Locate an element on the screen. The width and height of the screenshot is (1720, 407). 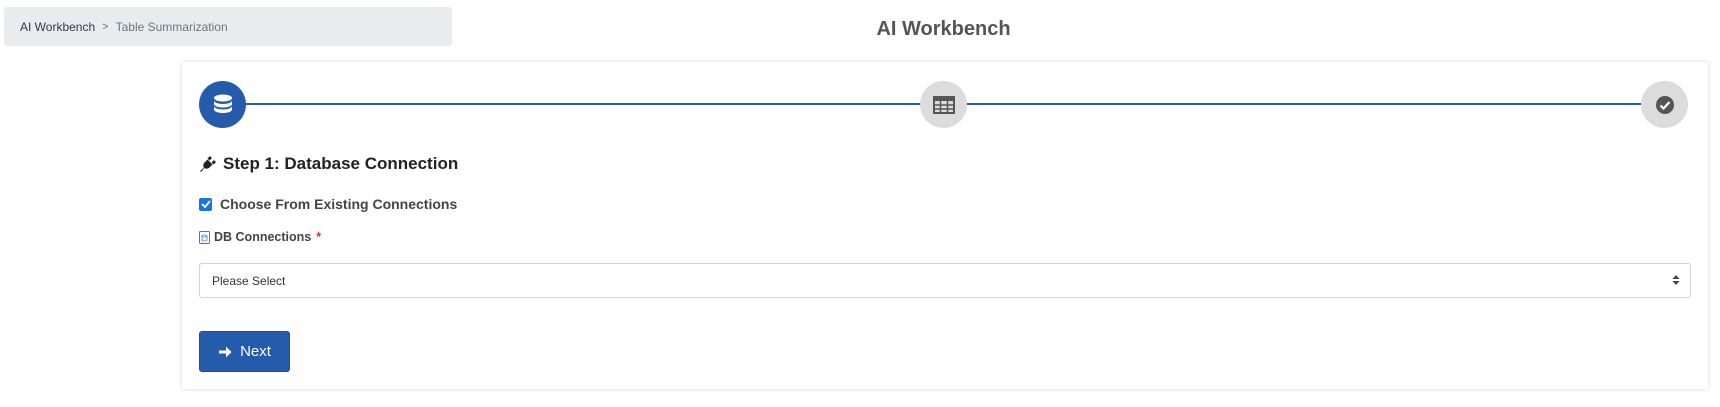
step-heading: Step 1: Database Connection is located at coordinates (328, 164).